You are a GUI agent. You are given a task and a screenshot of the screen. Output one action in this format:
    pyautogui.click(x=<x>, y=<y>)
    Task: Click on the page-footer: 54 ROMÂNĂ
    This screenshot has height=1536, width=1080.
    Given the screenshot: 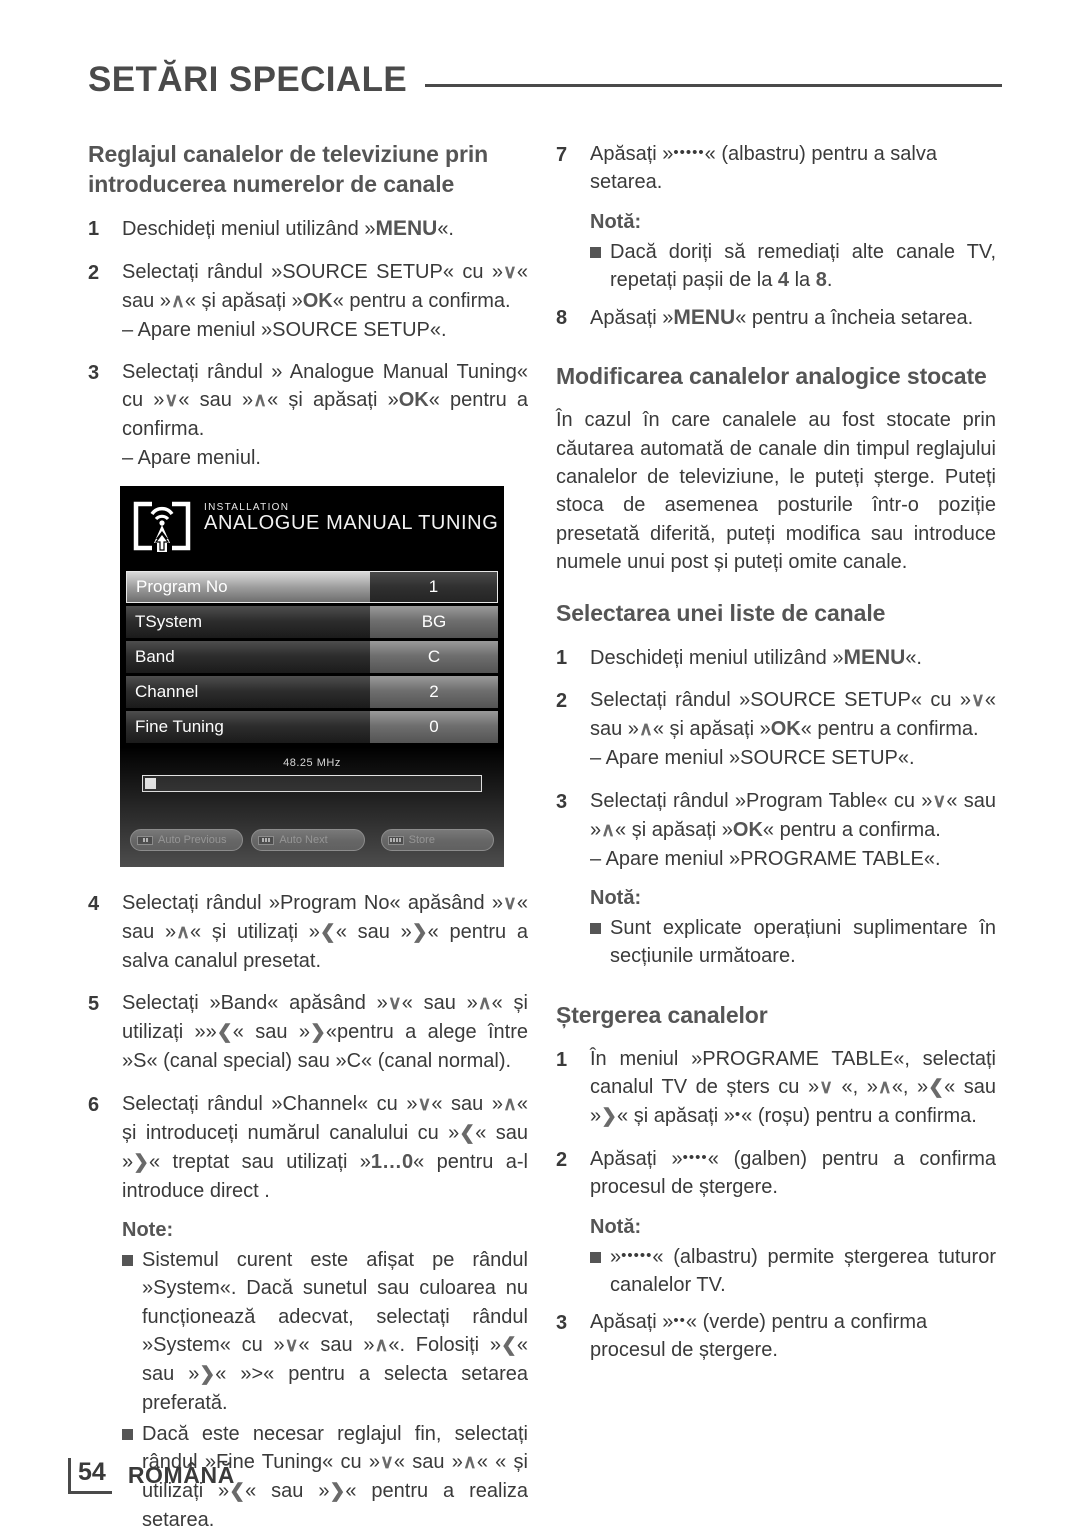 What is the action you would take?
    pyautogui.click(x=151, y=1476)
    